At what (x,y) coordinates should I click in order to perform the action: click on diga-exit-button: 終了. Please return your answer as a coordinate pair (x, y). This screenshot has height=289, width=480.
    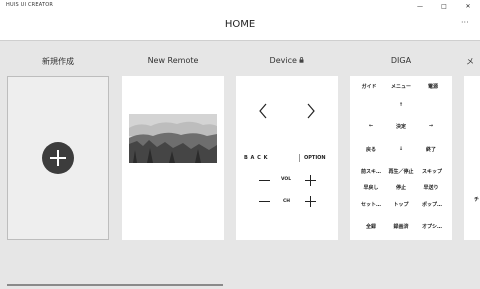
    Looking at the image, I should click on (431, 149).